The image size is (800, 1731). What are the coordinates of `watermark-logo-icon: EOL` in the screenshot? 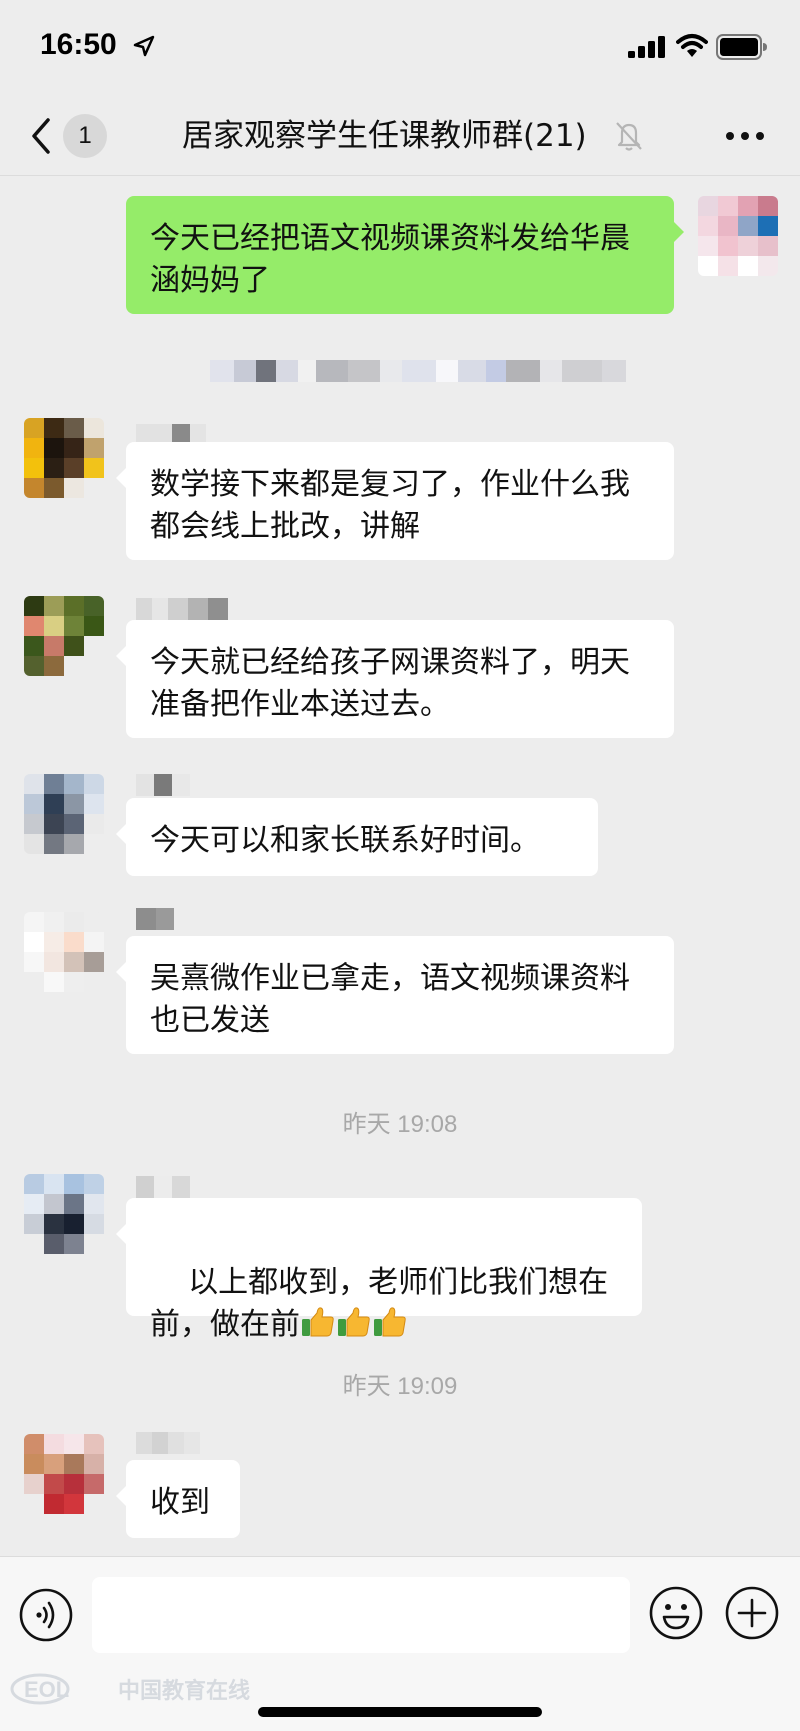 It's located at (40, 1689).